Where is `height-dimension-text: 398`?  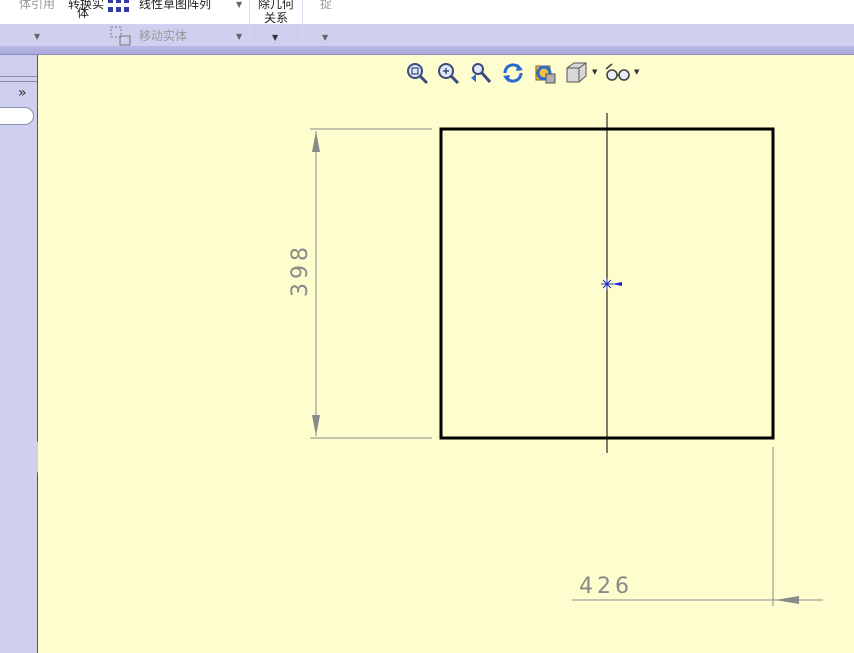 height-dimension-text: 398 is located at coordinates (300, 270).